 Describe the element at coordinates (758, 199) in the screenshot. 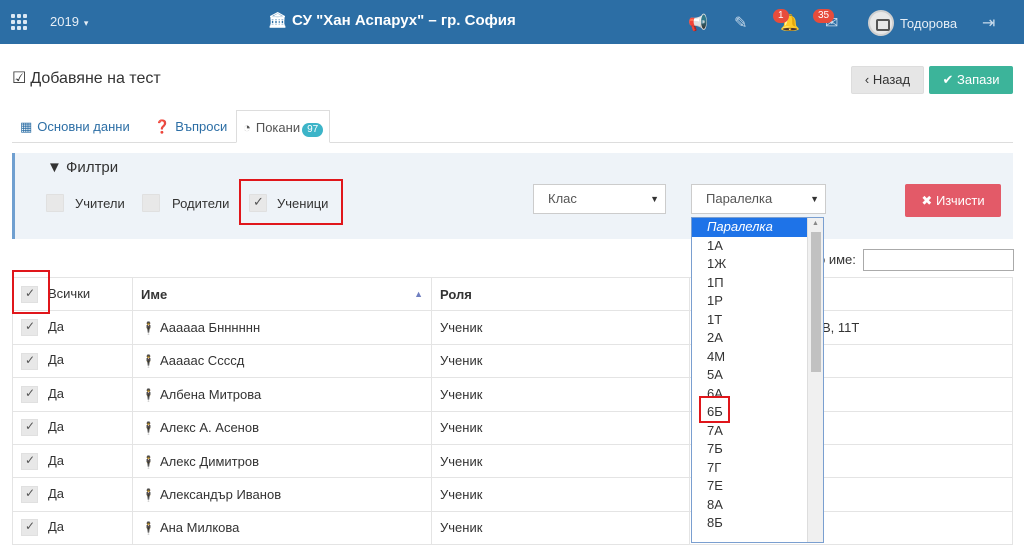

I see `section-select: Паралелка ▼` at that location.